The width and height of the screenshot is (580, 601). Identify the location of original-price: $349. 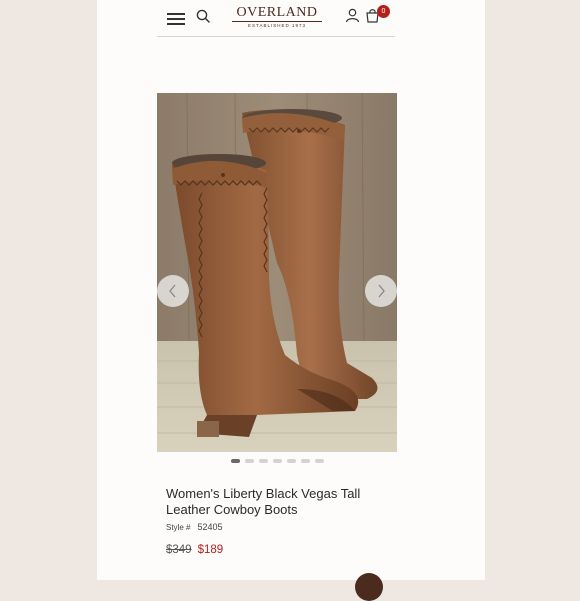
(179, 550).